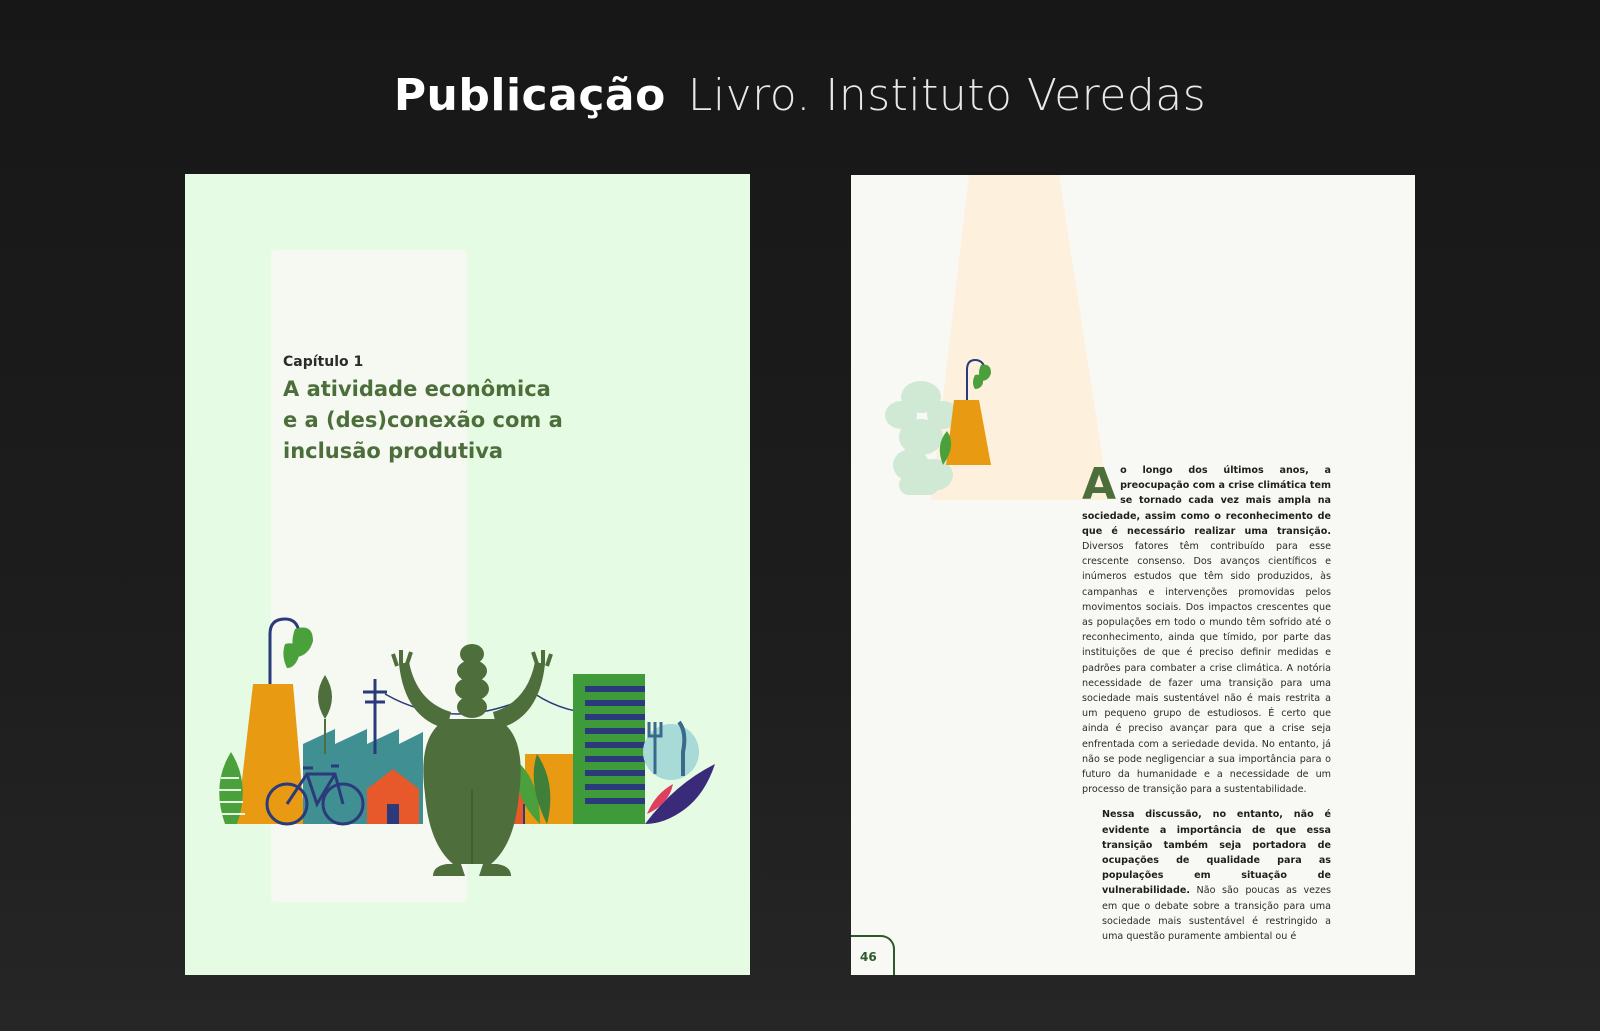 This screenshot has height=1031, width=1600. I want to click on drop-cap: A, so click(1099, 484).